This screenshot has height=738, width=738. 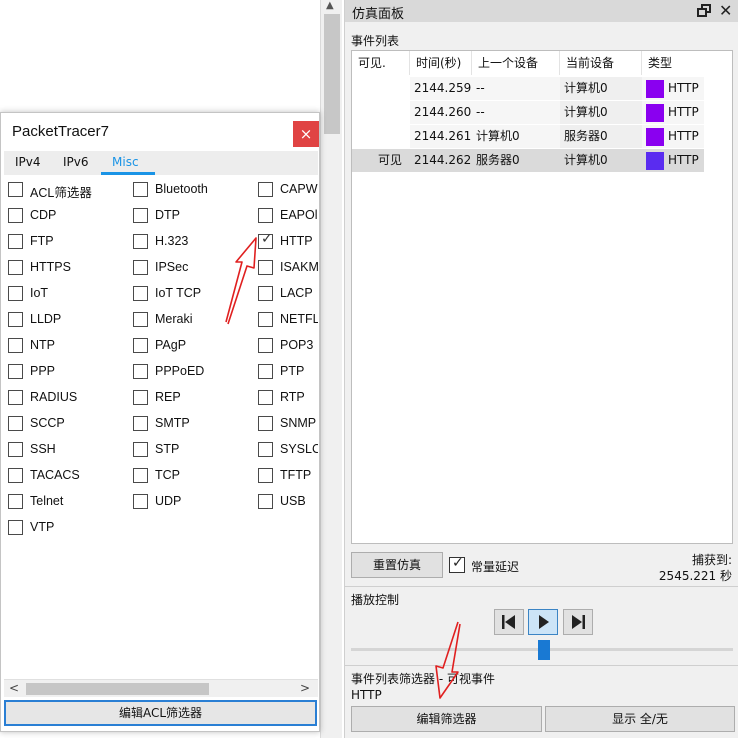 What do you see at coordinates (14, 688) in the screenshot?
I see `scroll-left-icon: <` at bounding box center [14, 688].